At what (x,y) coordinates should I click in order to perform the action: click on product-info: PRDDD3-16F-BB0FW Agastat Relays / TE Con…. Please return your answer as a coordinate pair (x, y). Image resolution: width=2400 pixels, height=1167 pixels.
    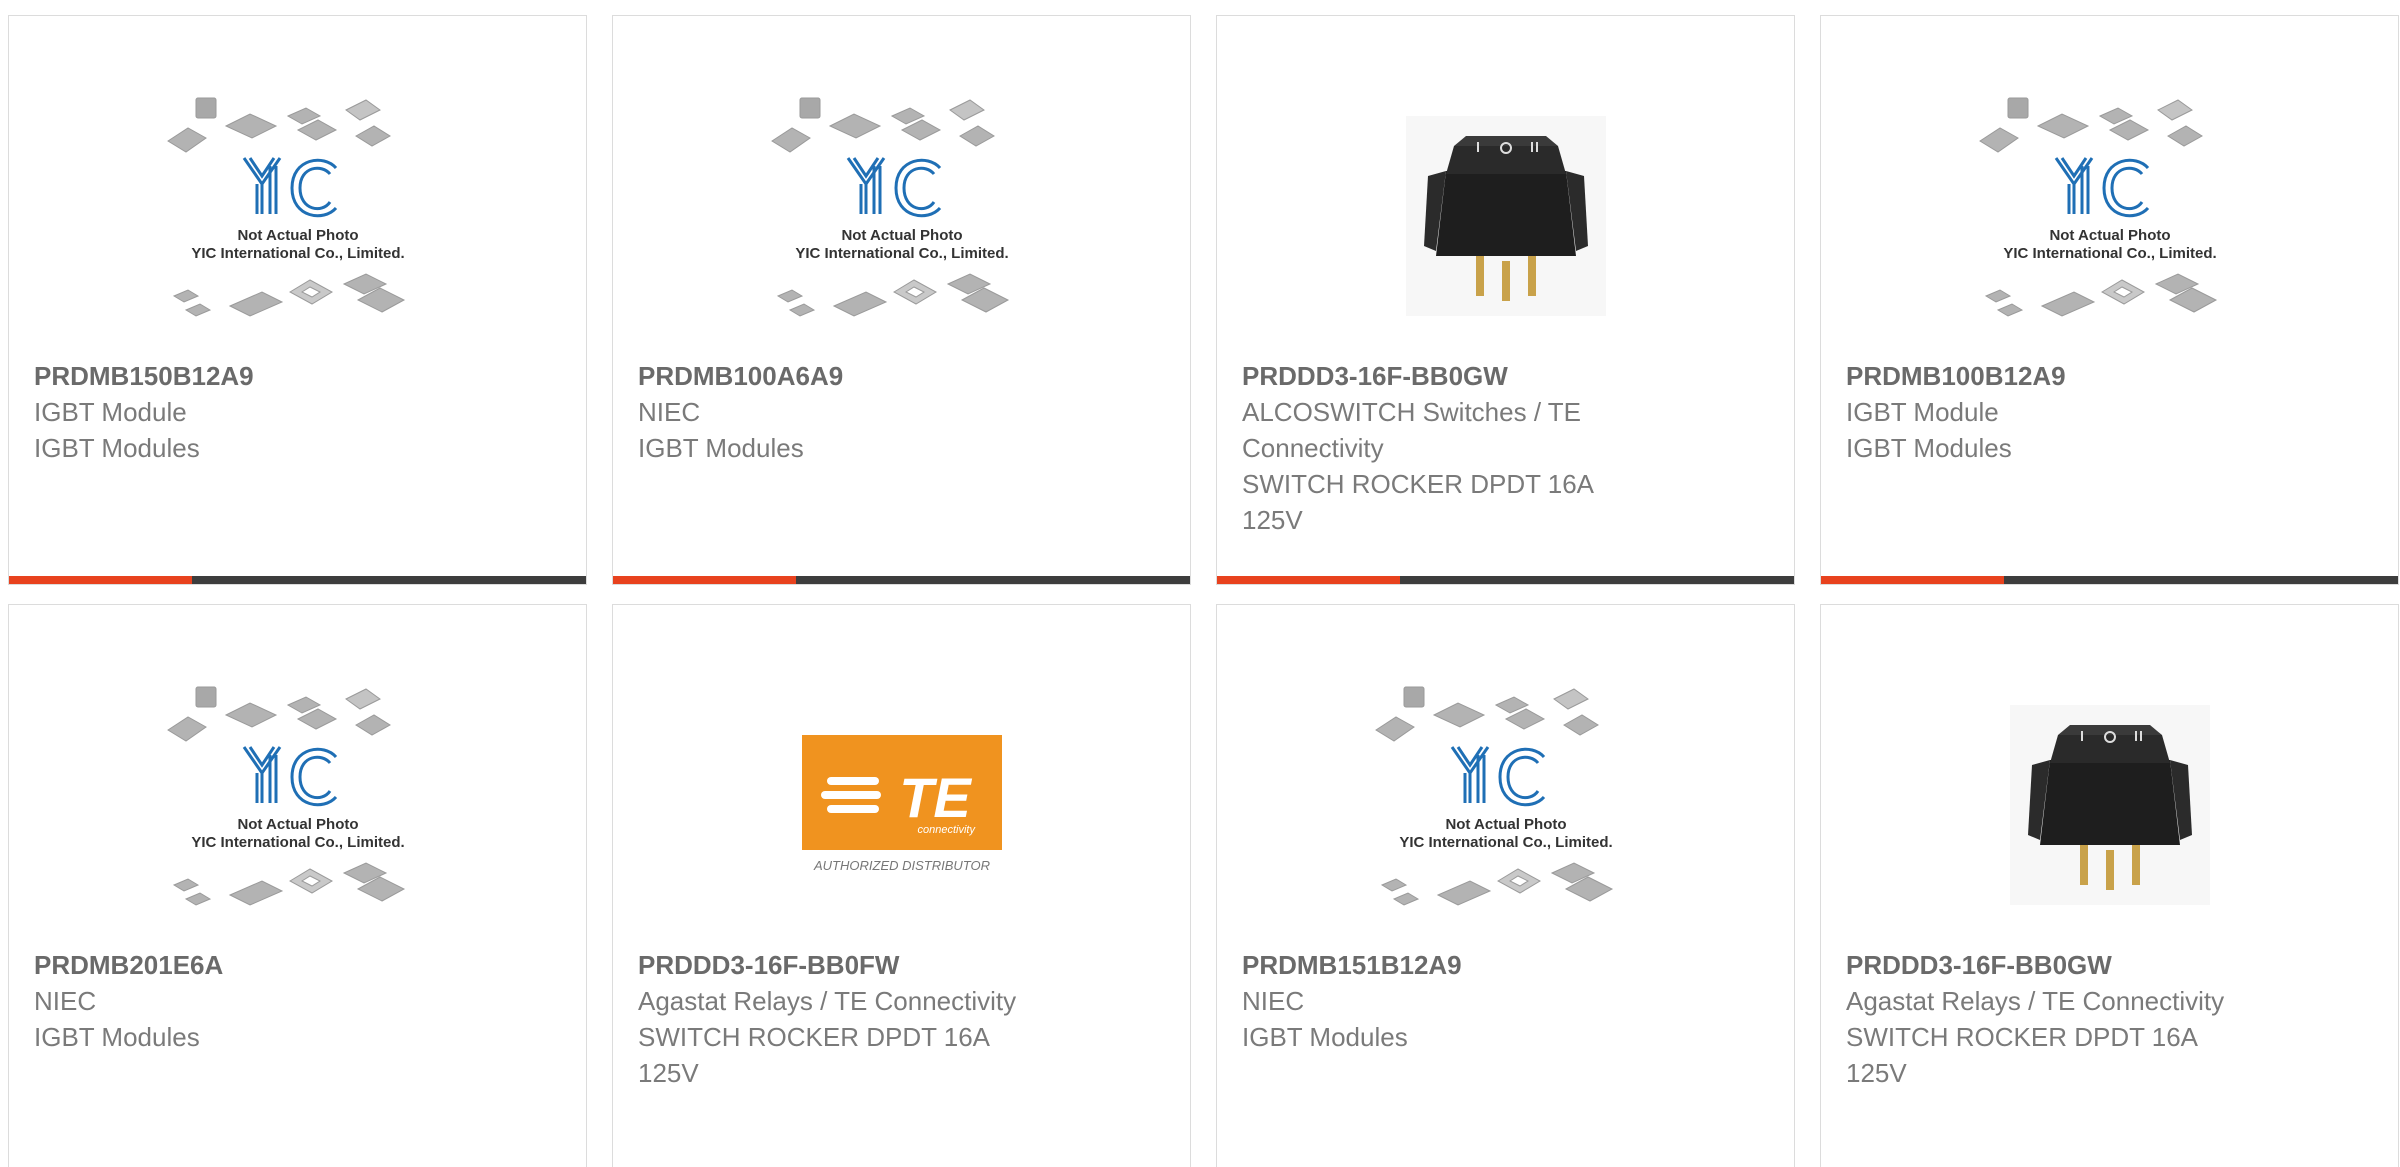
    Looking at the image, I should click on (904, 1019).